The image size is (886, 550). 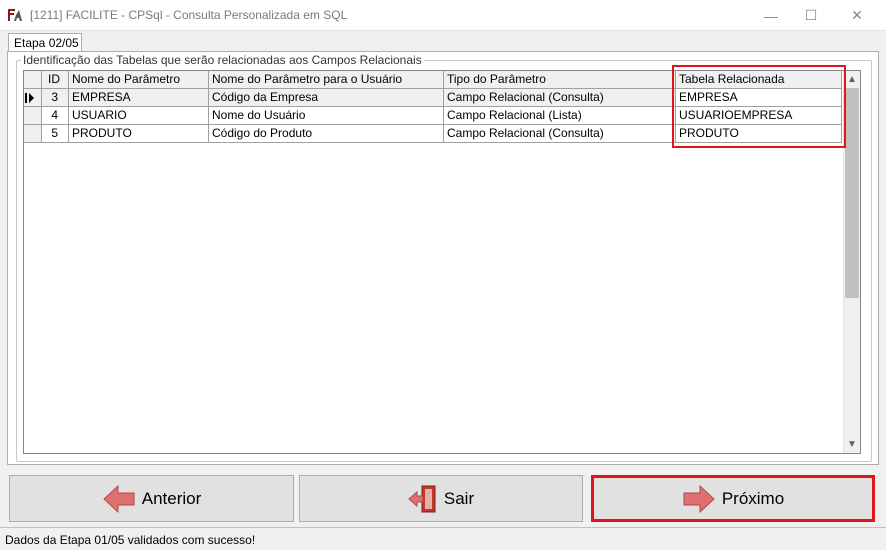 What do you see at coordinates (811, 15) in the screenshot?
I see `maximize-button: ☐` at bounding box center [811, 15].